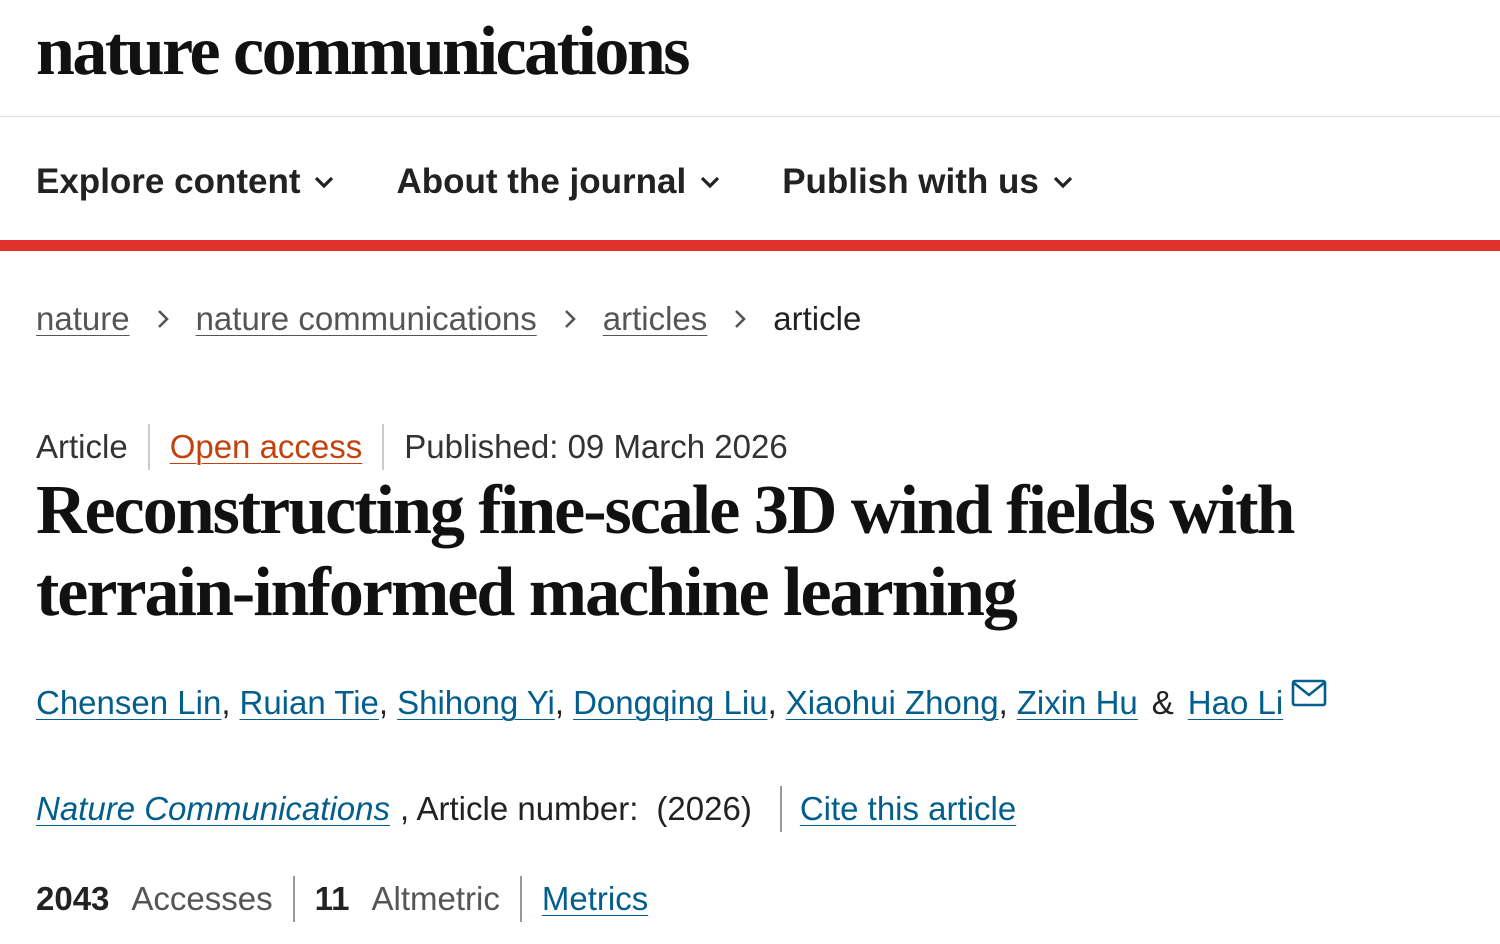 The image size is (1500, 944). I want to click on nav-label: Explore content, so click(168, 181).